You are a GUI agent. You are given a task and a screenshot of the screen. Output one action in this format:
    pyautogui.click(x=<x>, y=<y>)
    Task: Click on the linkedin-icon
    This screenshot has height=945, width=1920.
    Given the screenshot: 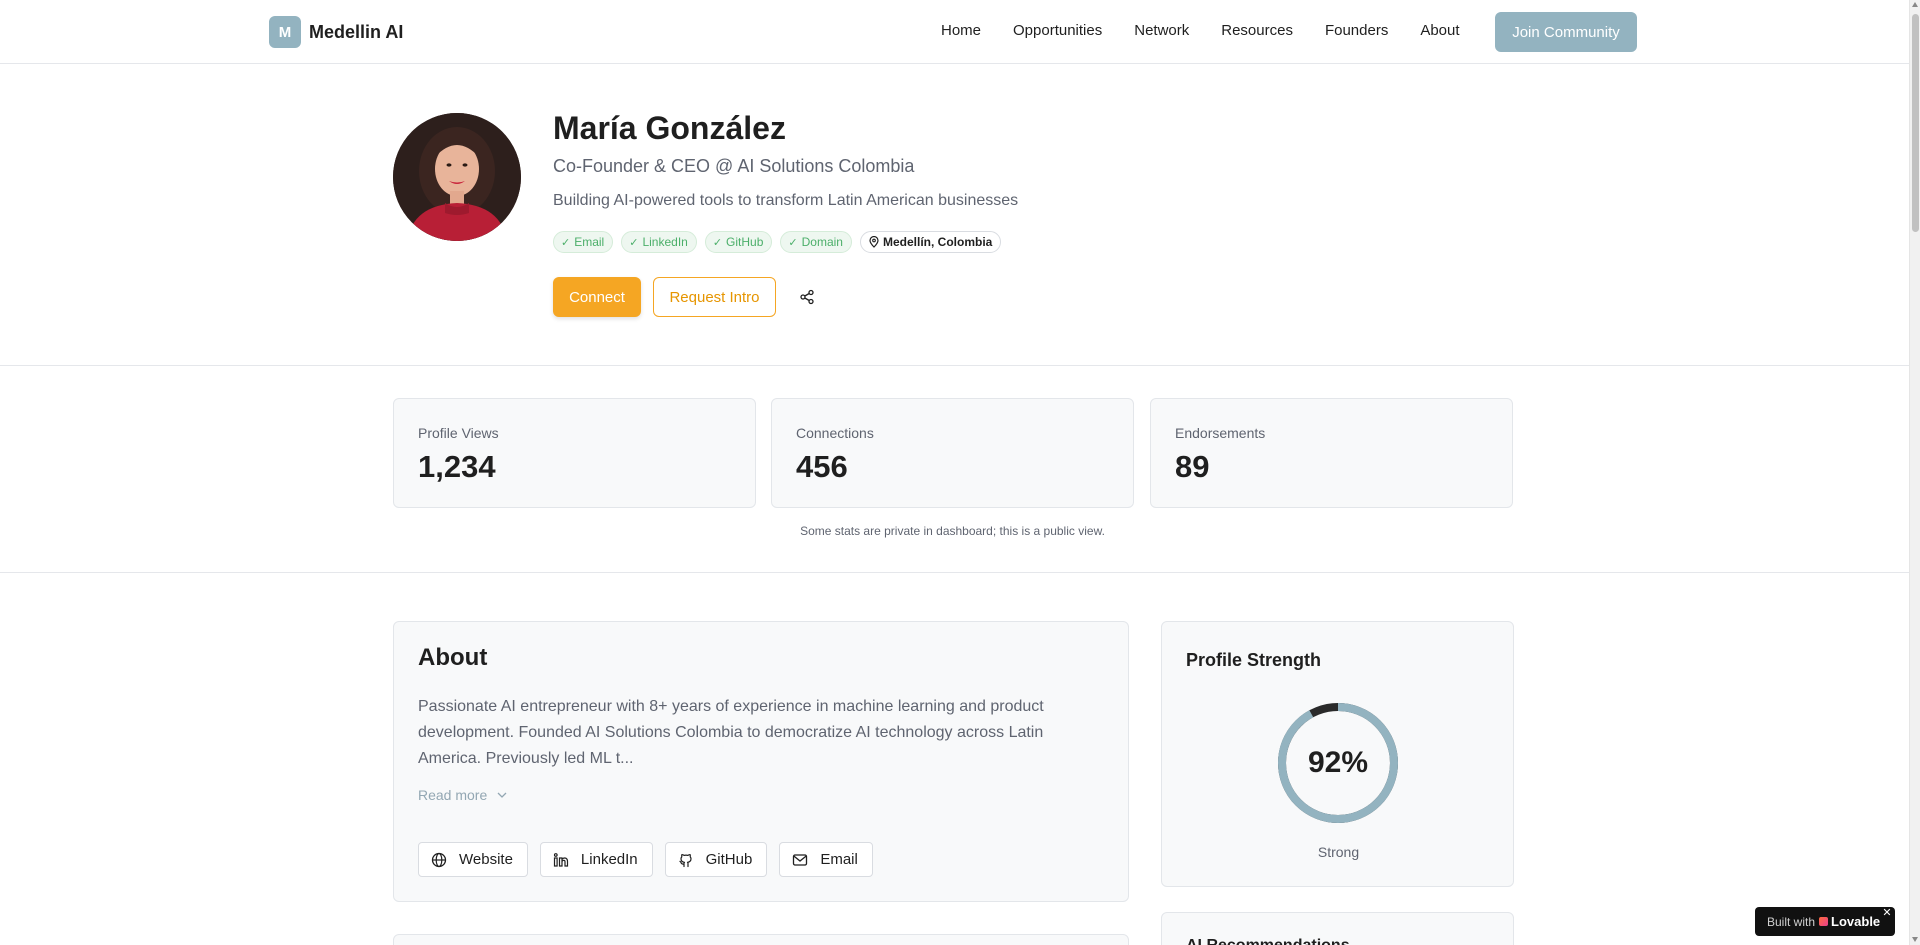 What is the action you would take?
    pyautogui.click(x=561, y=859)
    